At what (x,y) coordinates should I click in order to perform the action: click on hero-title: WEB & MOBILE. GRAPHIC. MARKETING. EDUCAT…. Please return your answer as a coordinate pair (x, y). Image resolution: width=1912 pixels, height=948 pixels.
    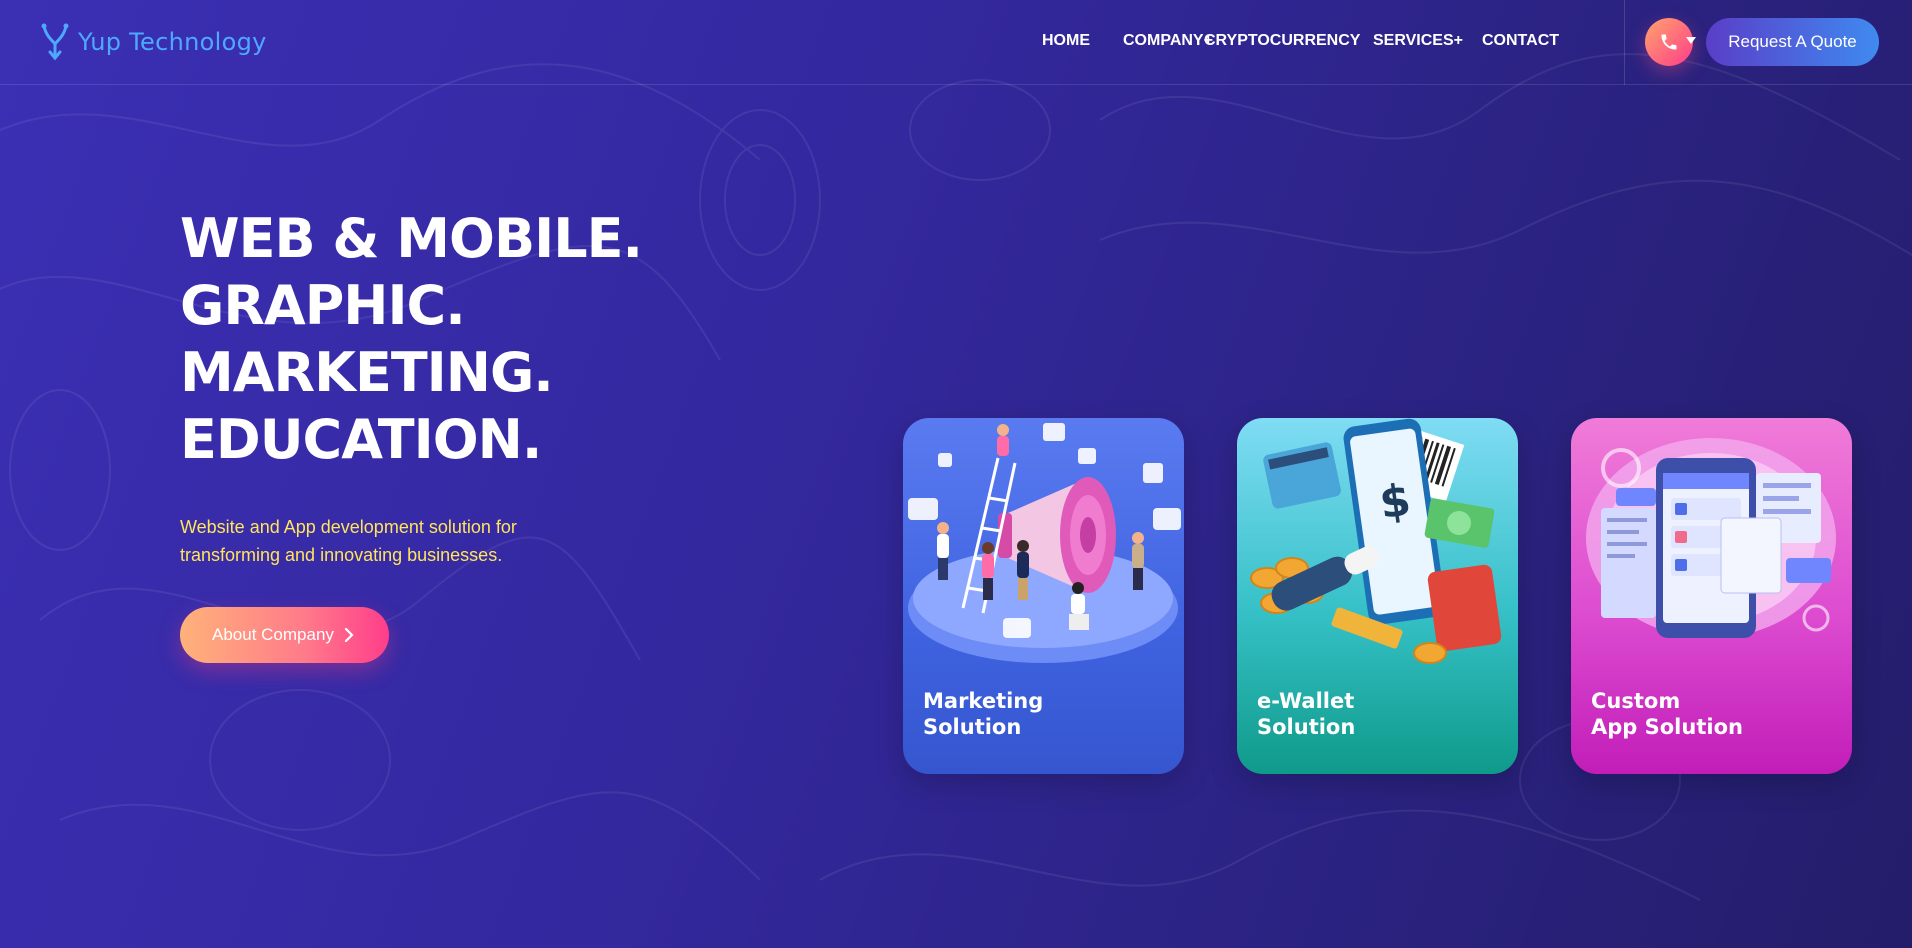
    Looking at the image, I should click on (411, 339).